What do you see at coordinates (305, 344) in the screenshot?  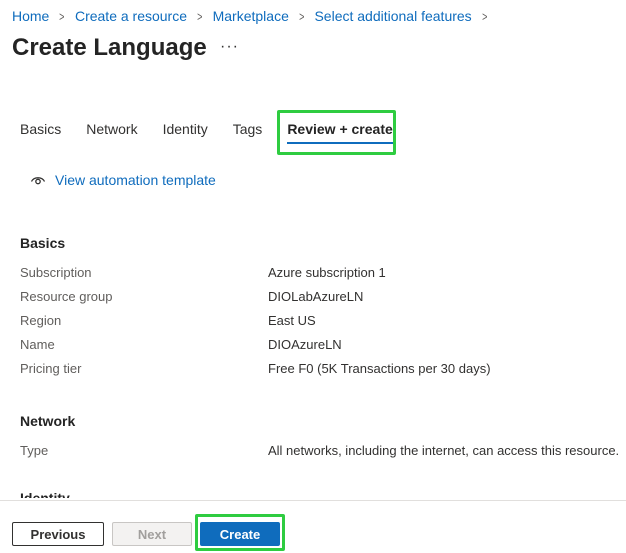 I see `row-value: DIOAzureLN` at bounding box center [305, 344].